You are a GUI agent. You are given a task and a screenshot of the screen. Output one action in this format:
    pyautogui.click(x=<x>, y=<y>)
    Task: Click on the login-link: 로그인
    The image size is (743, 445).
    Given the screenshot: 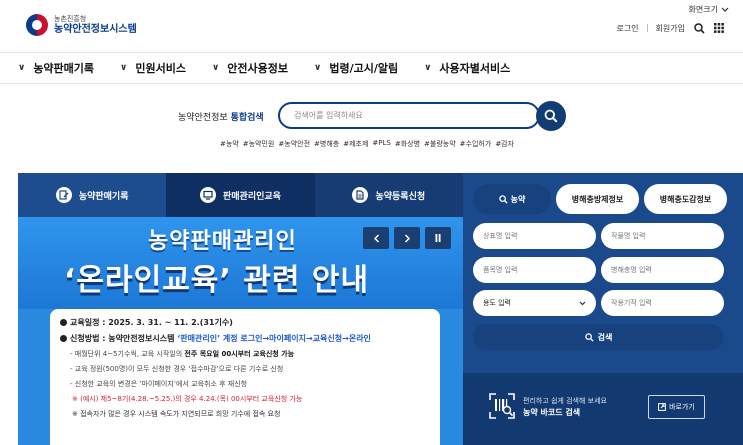 What is the action you would take?
    pyautogui.click(x=627, y=28)
    